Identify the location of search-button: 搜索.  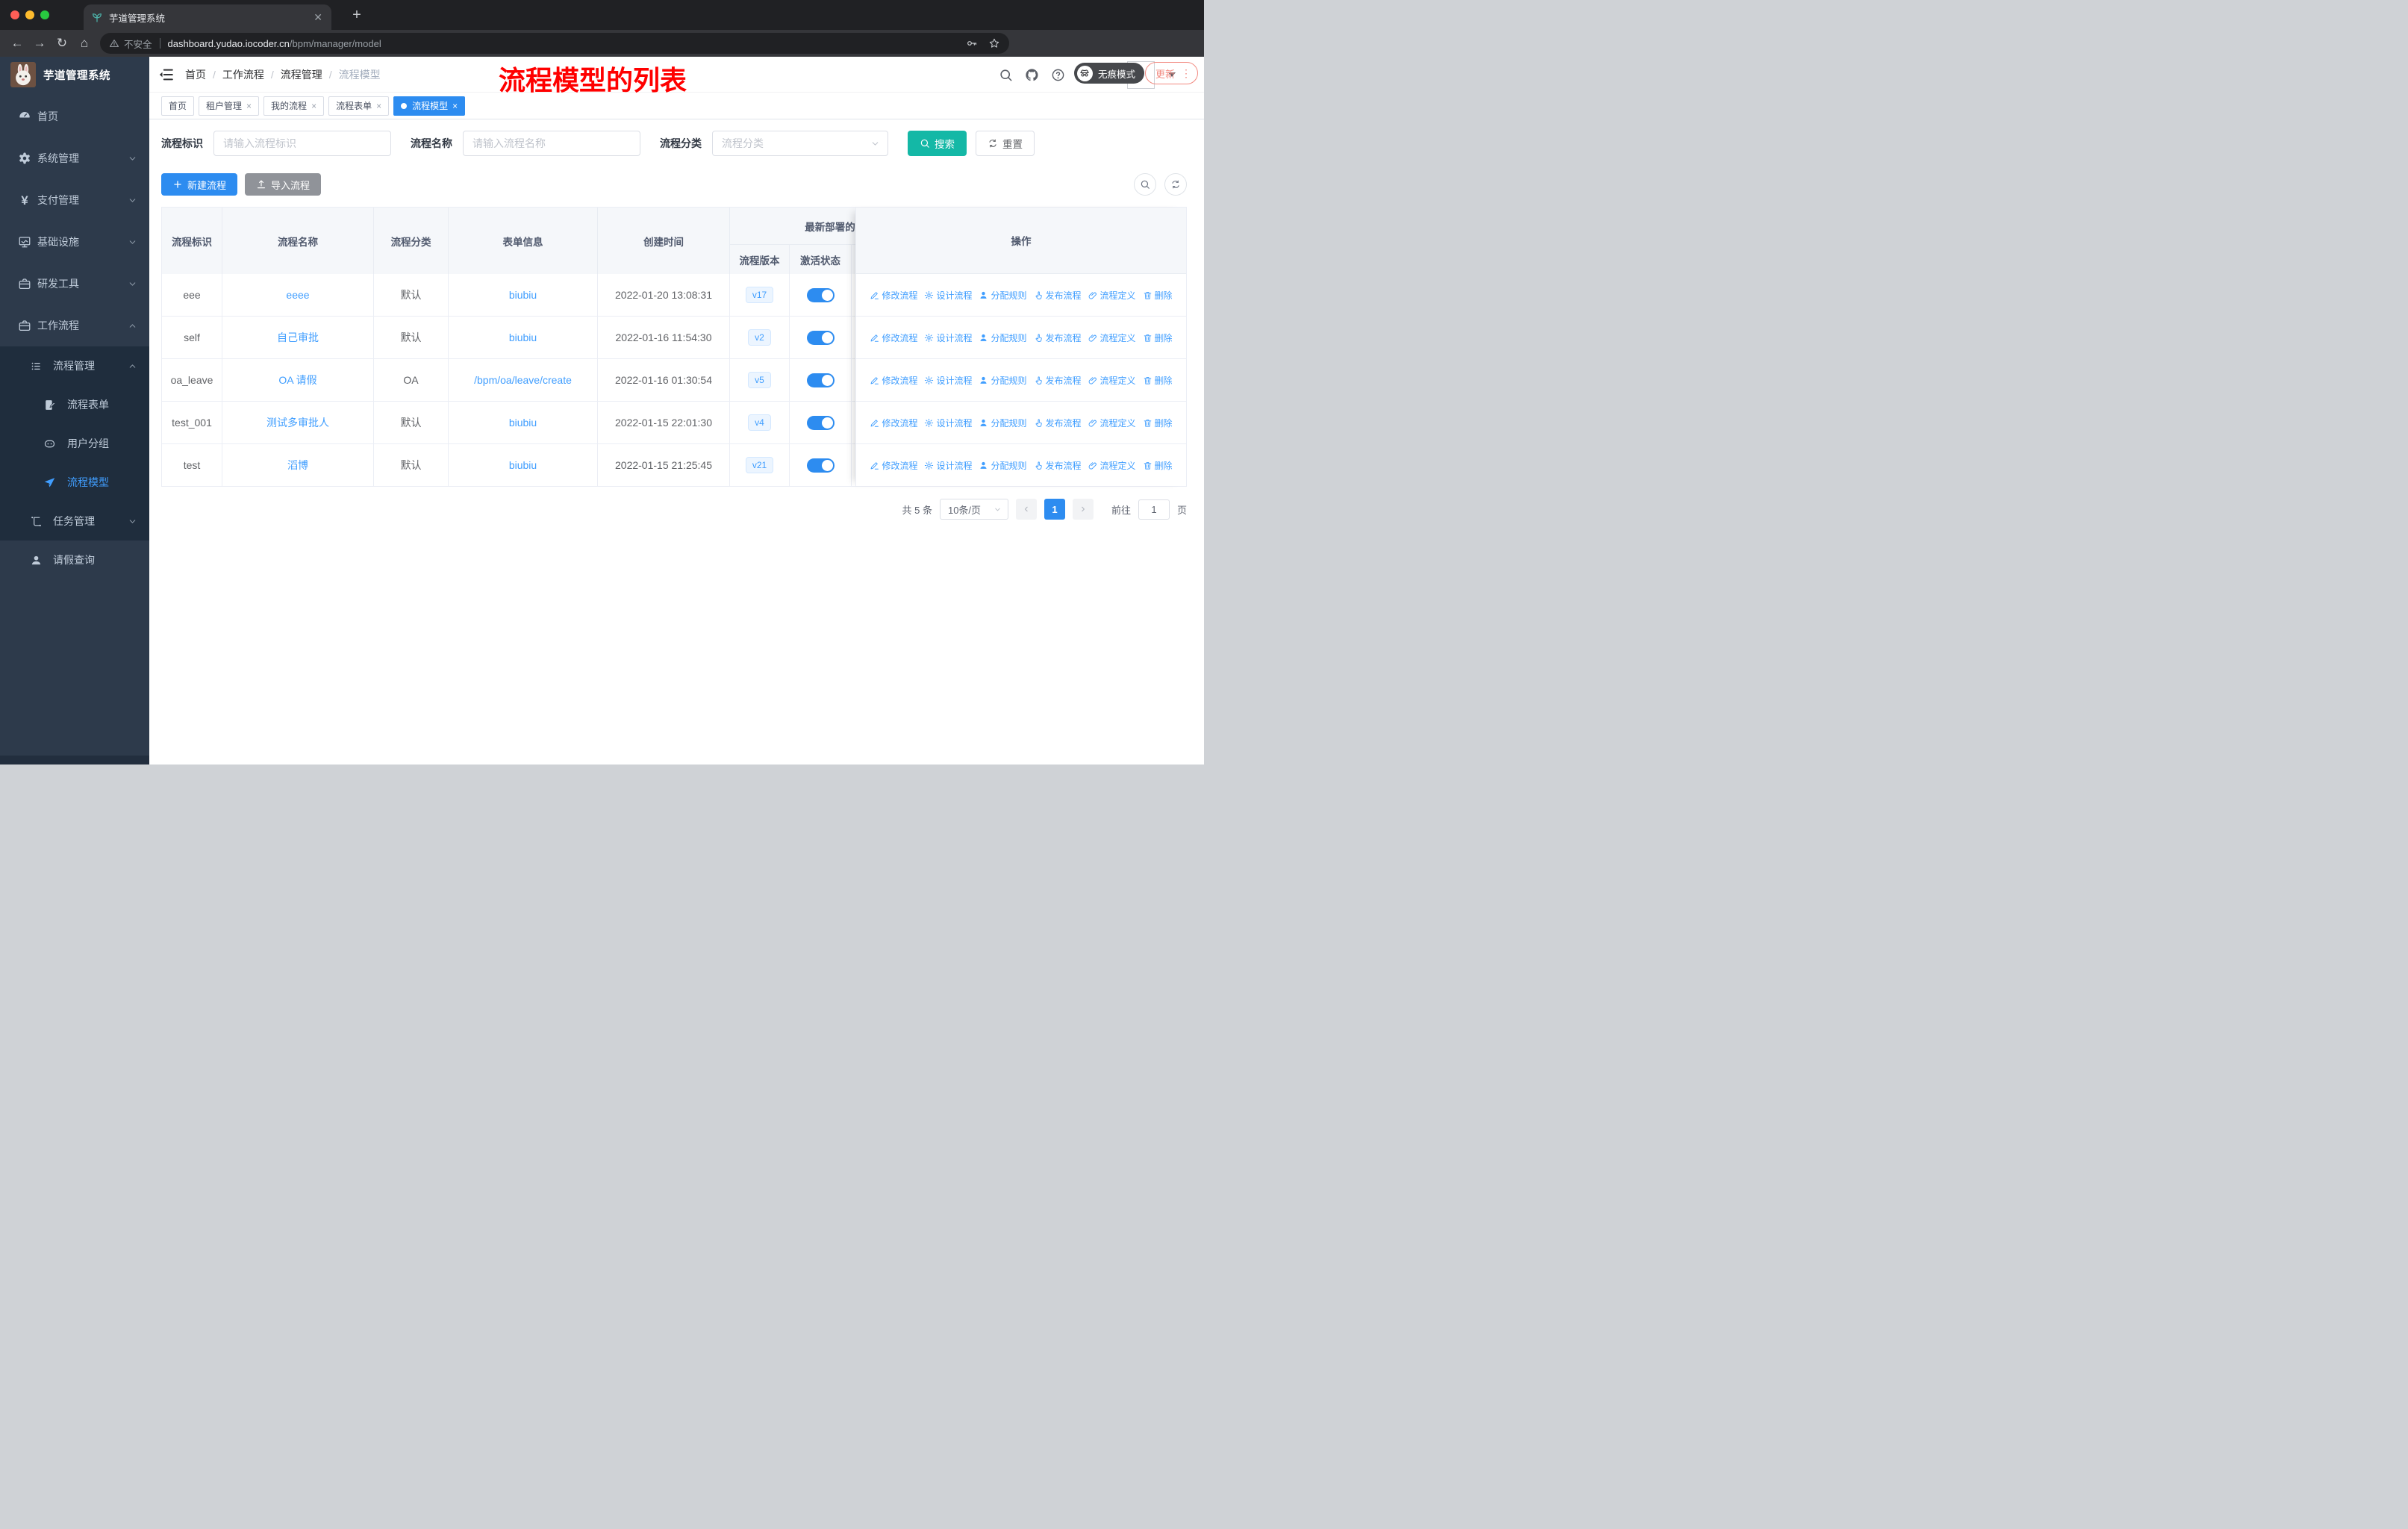
(937, 143).